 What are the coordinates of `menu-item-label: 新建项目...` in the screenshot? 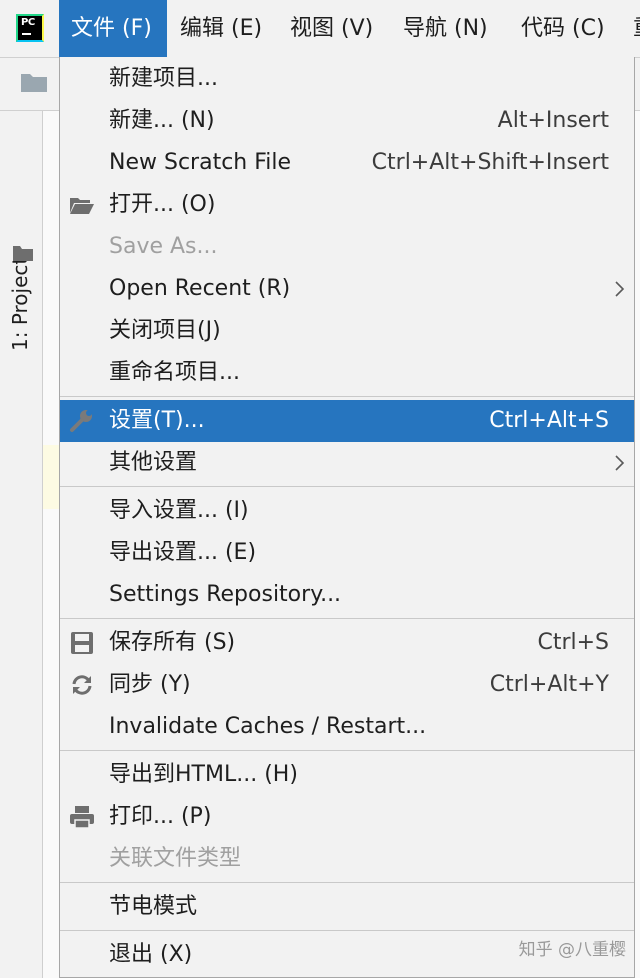 It's located at (163, 78).